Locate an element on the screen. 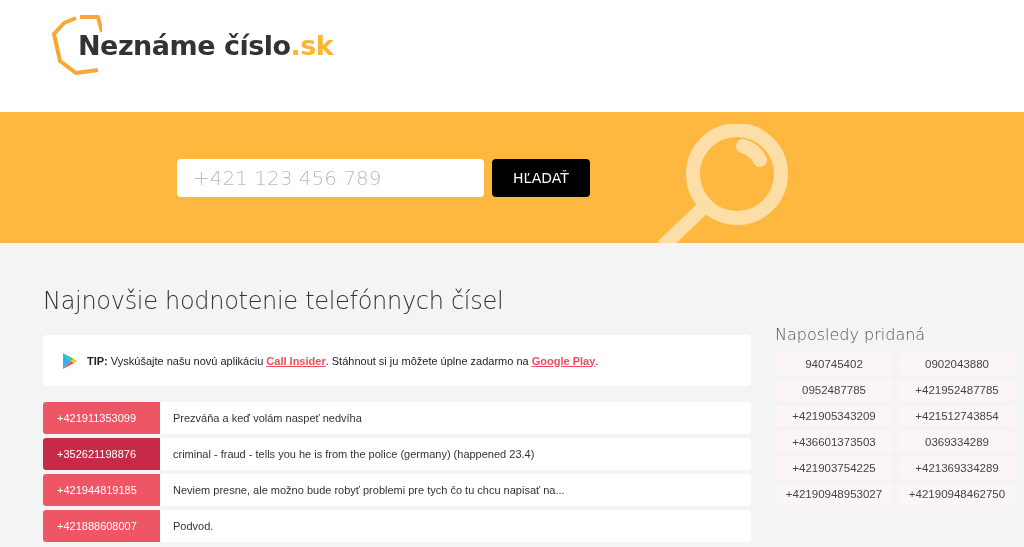  review-row: +421911353099 Prezváňa a keď volám naspeť nedvíha is located at coordinates (397, 418).